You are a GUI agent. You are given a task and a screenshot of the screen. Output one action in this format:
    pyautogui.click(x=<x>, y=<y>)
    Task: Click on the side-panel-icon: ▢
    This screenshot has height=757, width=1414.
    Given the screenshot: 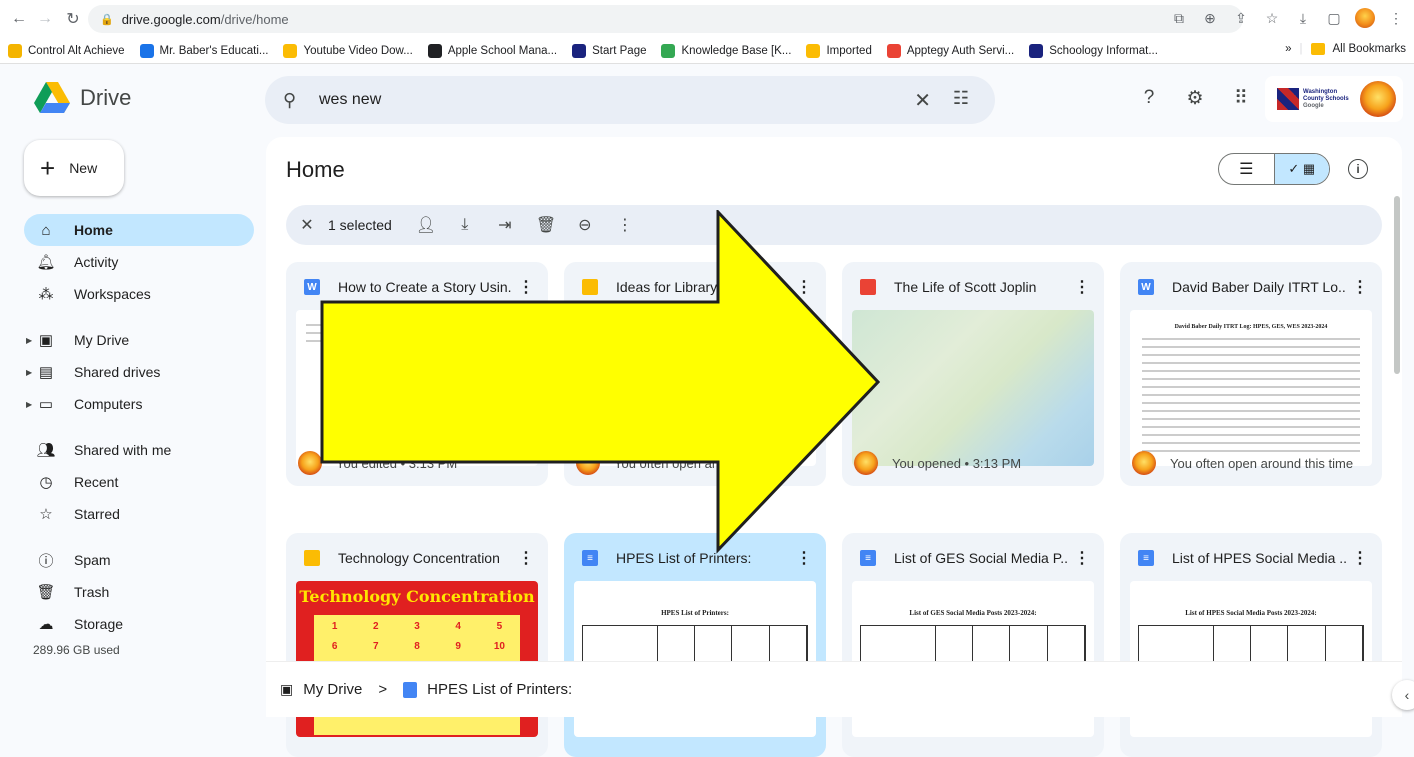 What is the action you would take?
    pyautogui.click(x=1334, y=18)
    